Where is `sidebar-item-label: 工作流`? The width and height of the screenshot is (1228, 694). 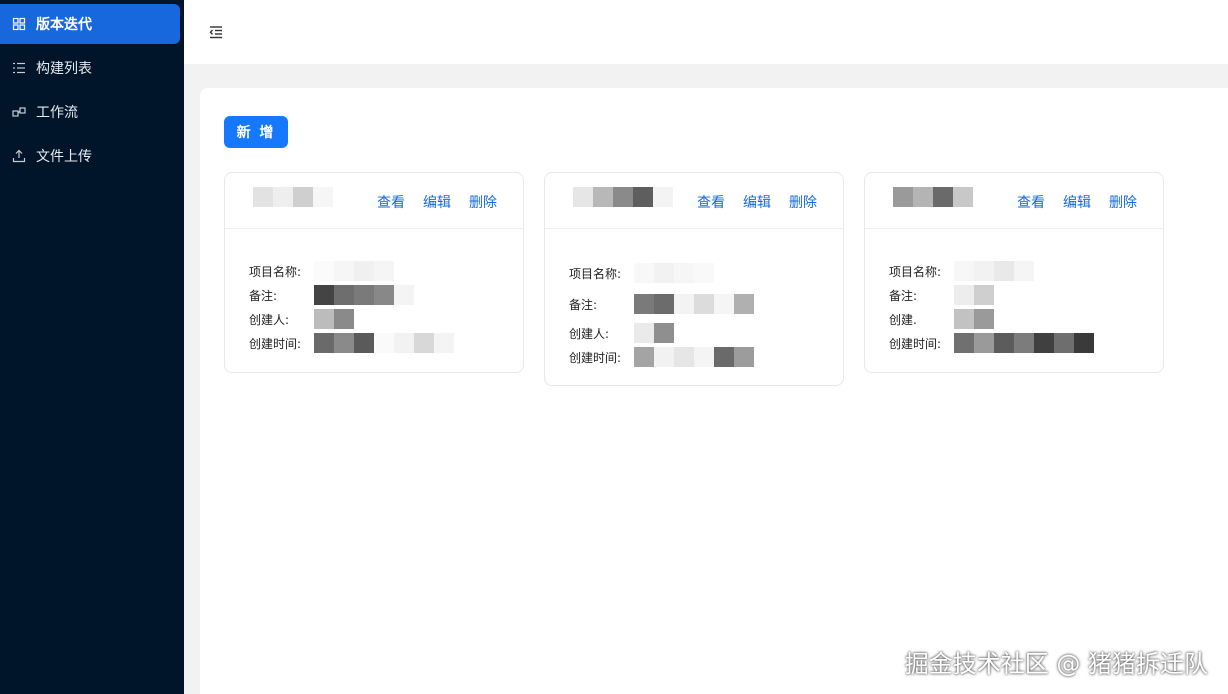 sidebar-item-label: 工作流 is located at coordinates (57, 113).